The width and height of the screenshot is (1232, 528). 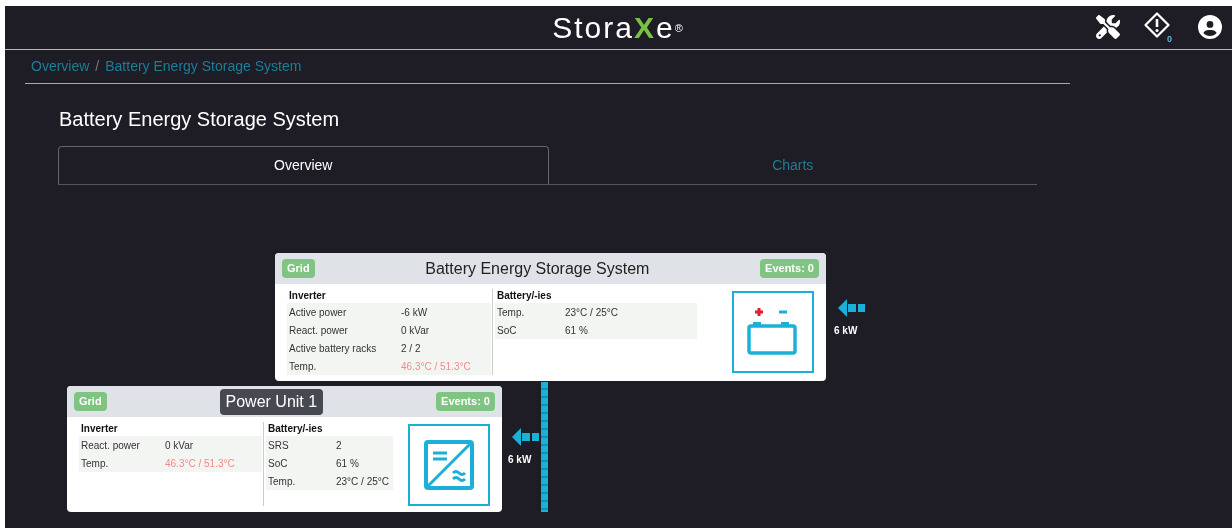 I want to click on logo: StoraXe$^{®}$, so click(x=618, y=27).